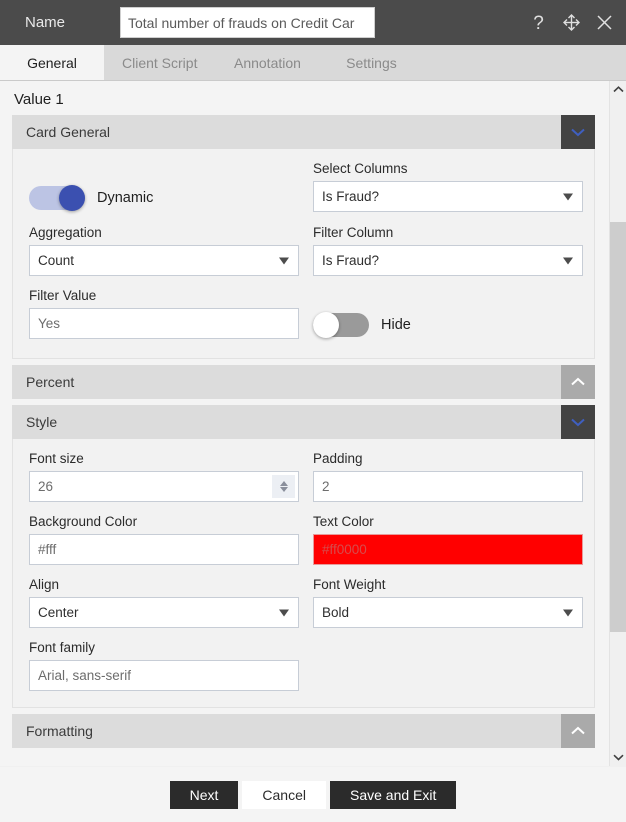  I want to click on font-weight-dropdown: Bold, so click(448, 612).